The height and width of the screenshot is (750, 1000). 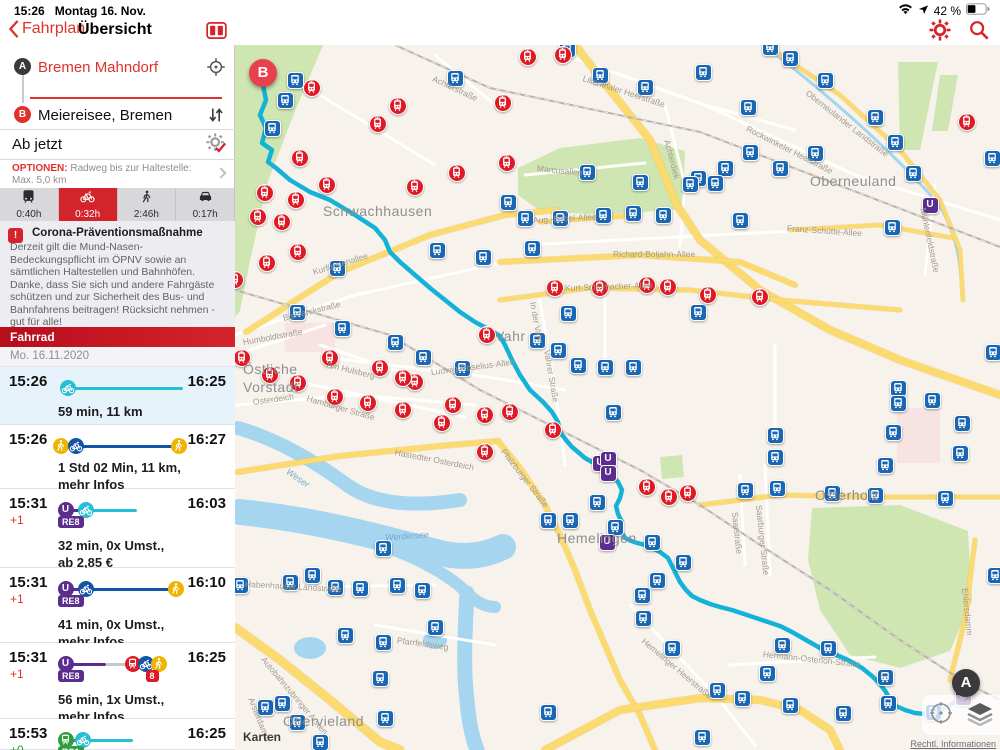 What do you see at coordinates (216, 69) in the screenshot?
I see `locate-icon` at bounding box center [216, 69].